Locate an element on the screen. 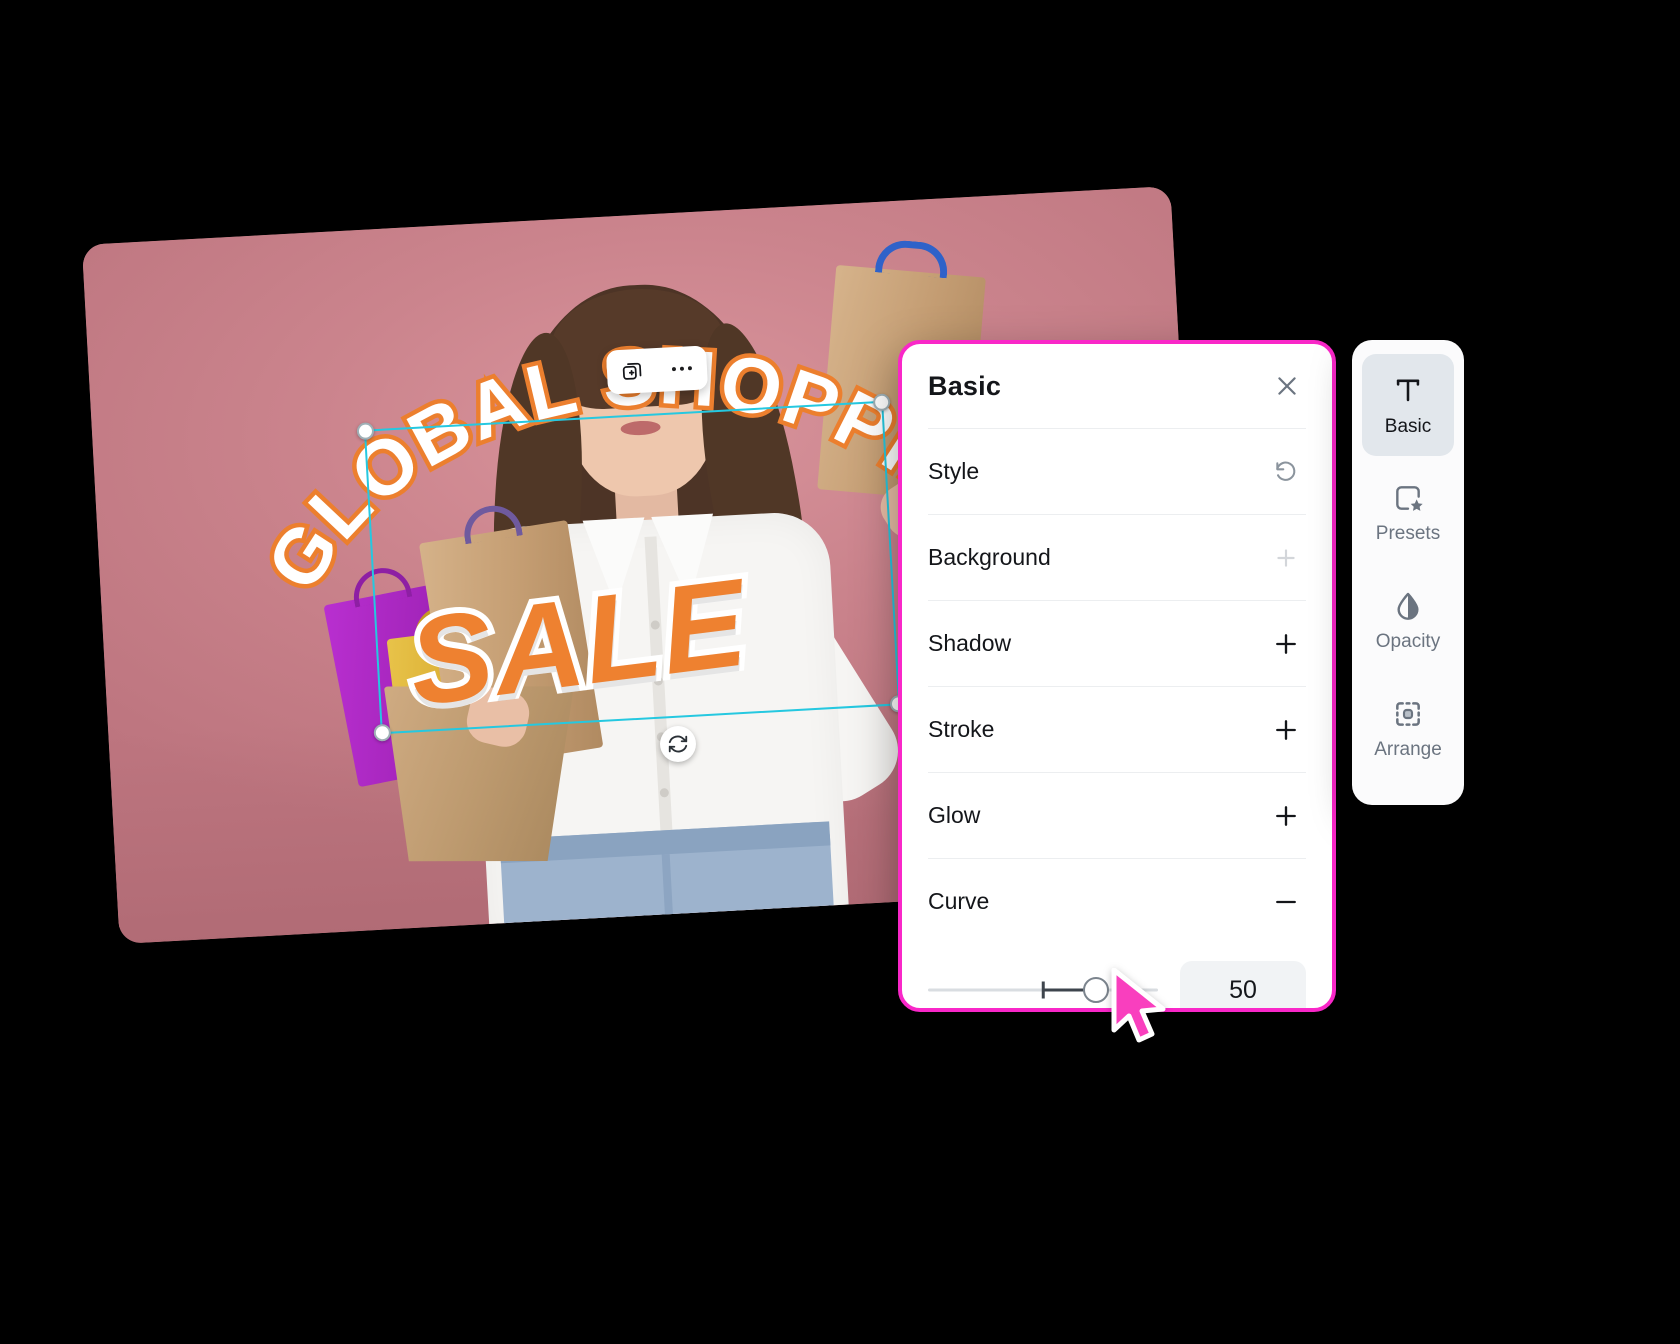  tool-label: Presets is located at coordinates (1408, 533).